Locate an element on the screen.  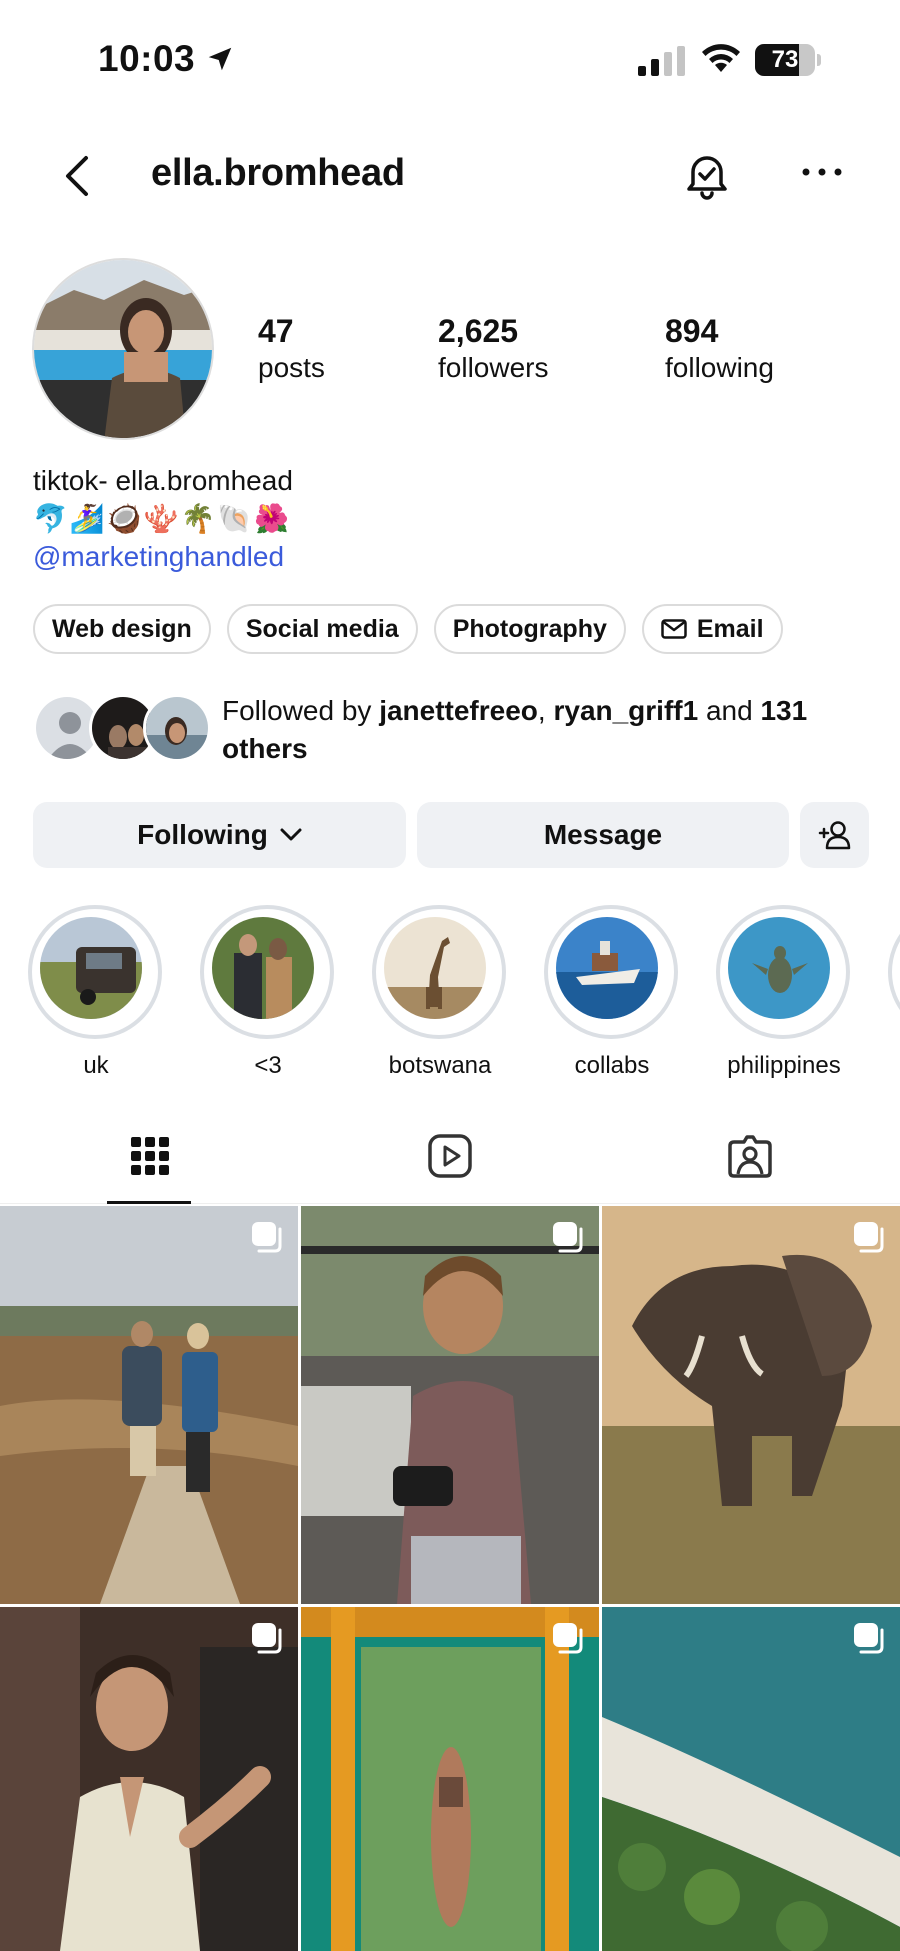
highlight-uk: uk is located at coordinates (96, 993).